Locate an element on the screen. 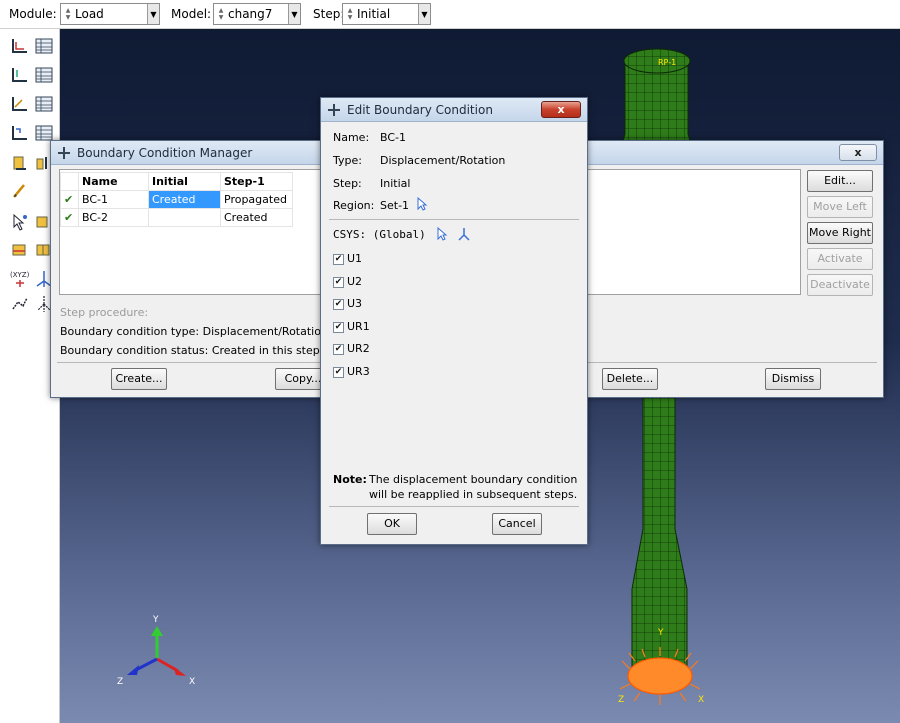 The image size is (900, 723). step-combo: ▲ ▼ Initial ▼ is located at coordinates (386, 14).